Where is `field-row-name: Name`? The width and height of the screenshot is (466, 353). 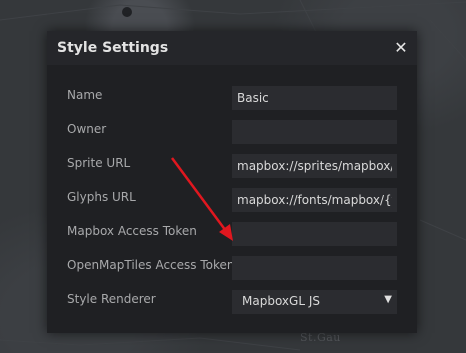 field-row-name: Name is located at coordinates (227, 98).